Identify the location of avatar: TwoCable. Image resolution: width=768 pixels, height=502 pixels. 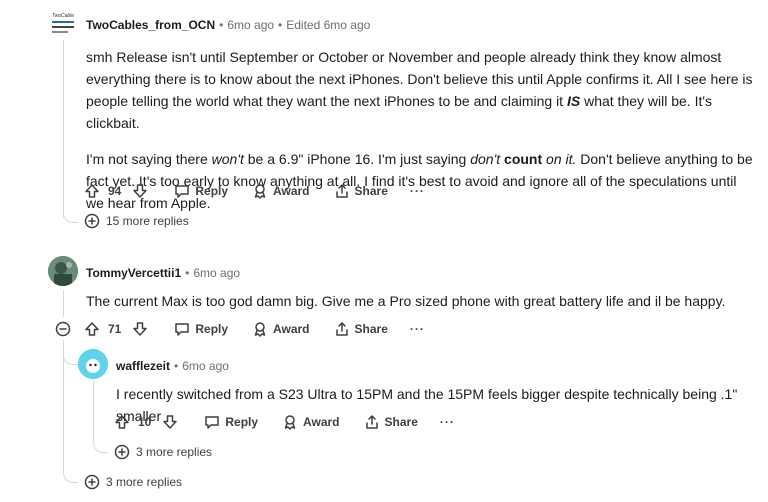
(63, 23).